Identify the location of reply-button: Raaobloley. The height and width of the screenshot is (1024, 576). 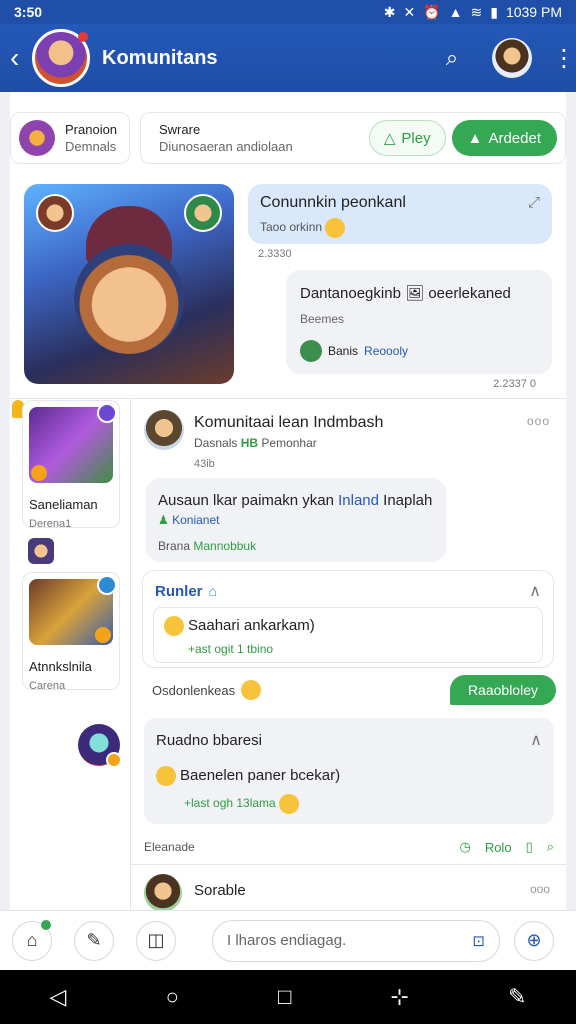
(502, 690).